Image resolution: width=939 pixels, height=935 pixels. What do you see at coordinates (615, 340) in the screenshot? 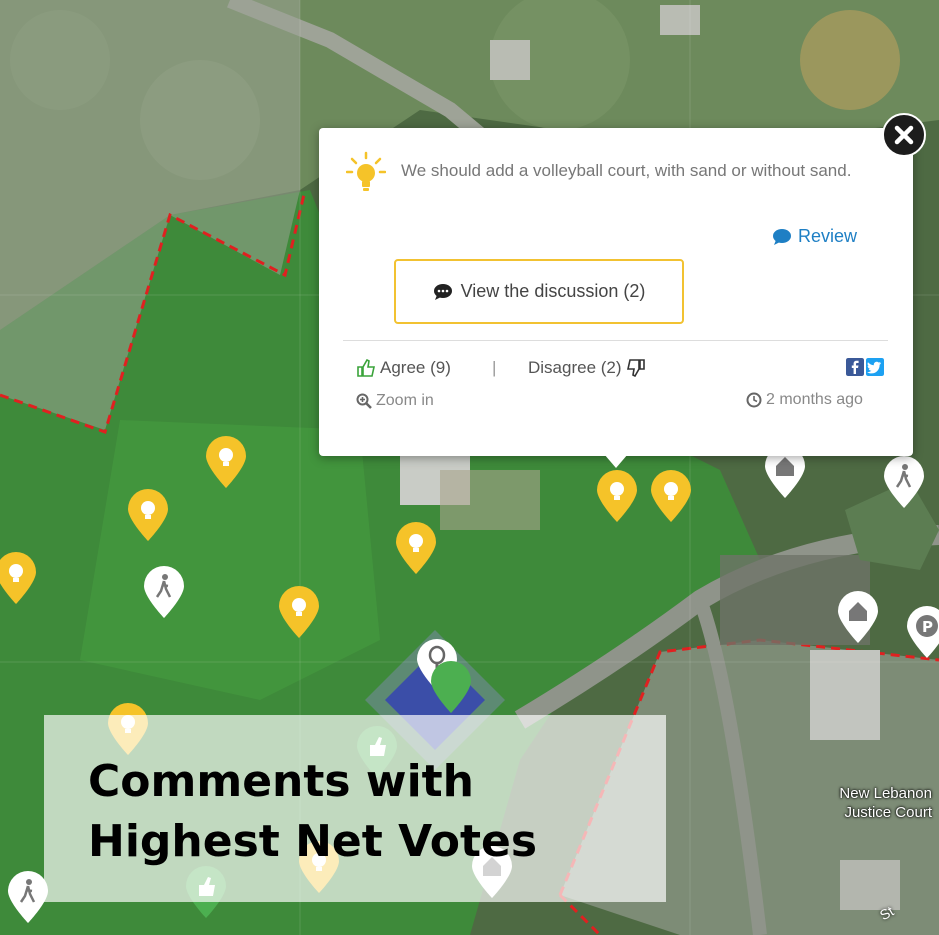
I see `popup-divider` at bounding box center [615, 340].